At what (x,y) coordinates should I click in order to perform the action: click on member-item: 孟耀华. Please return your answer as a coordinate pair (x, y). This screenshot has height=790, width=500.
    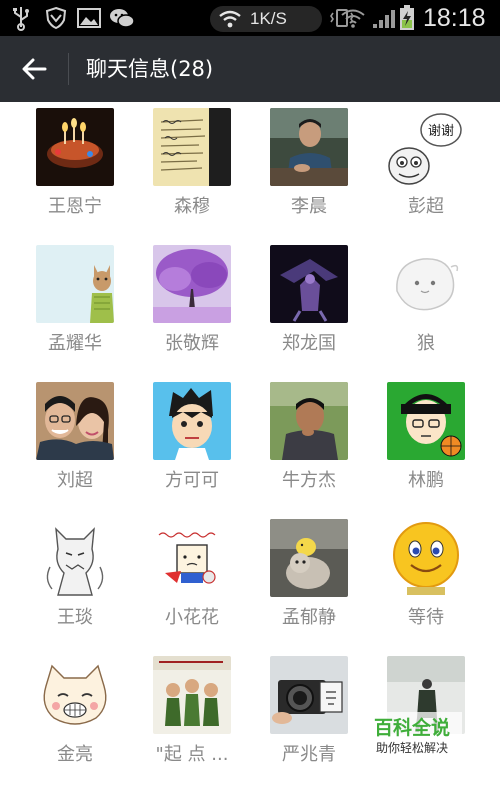
    Looking at the image, I should click on (75, 304).